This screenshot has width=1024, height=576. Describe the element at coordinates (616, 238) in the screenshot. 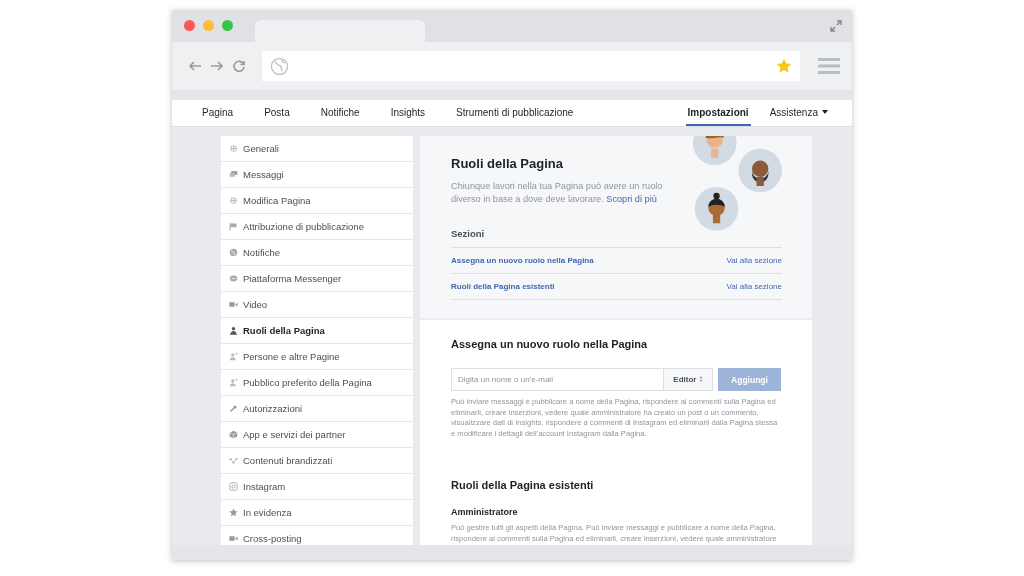

I see `sections-heading: Sezioni` at that location.